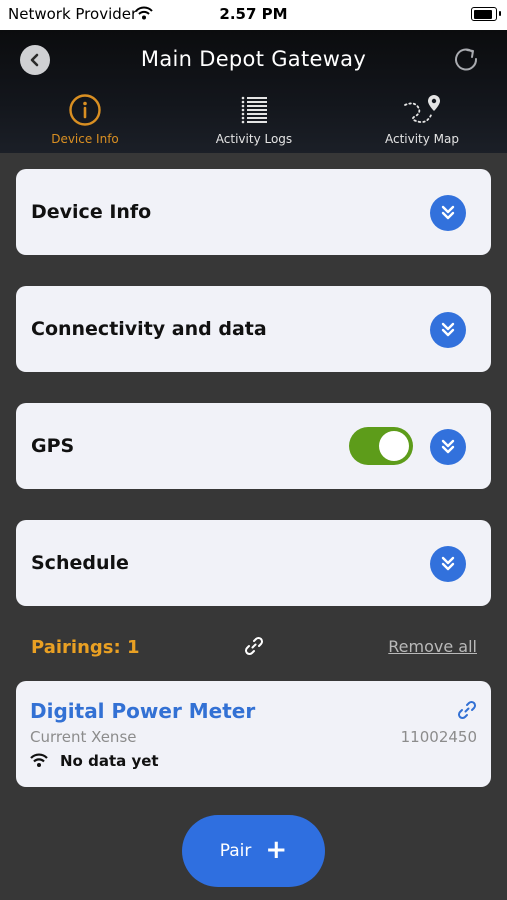 This screenshot has width=507, height=900. I want to click on list-icon, so click(254, 110).